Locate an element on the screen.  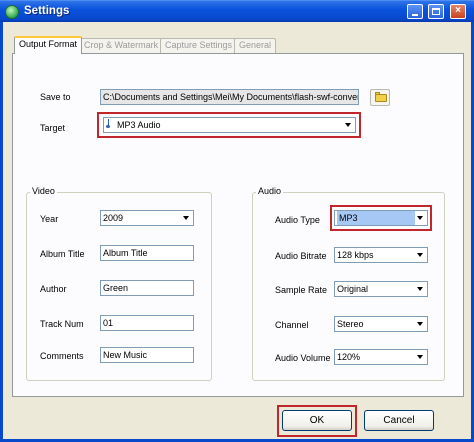
close-button: × is located at coordinates (458, 11).